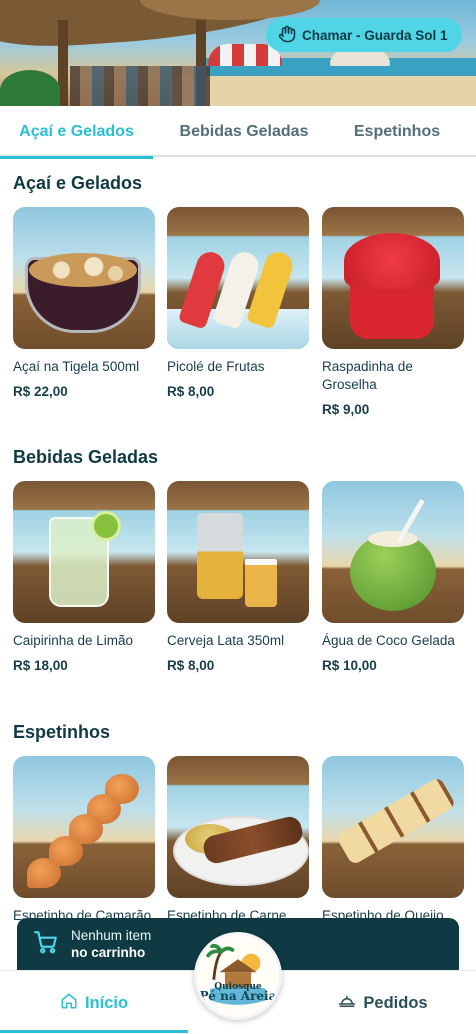 The height and width of the screenshot is (1034, 476). I want to click on product-card: Espetinho de Queijo, so click(393, 844).